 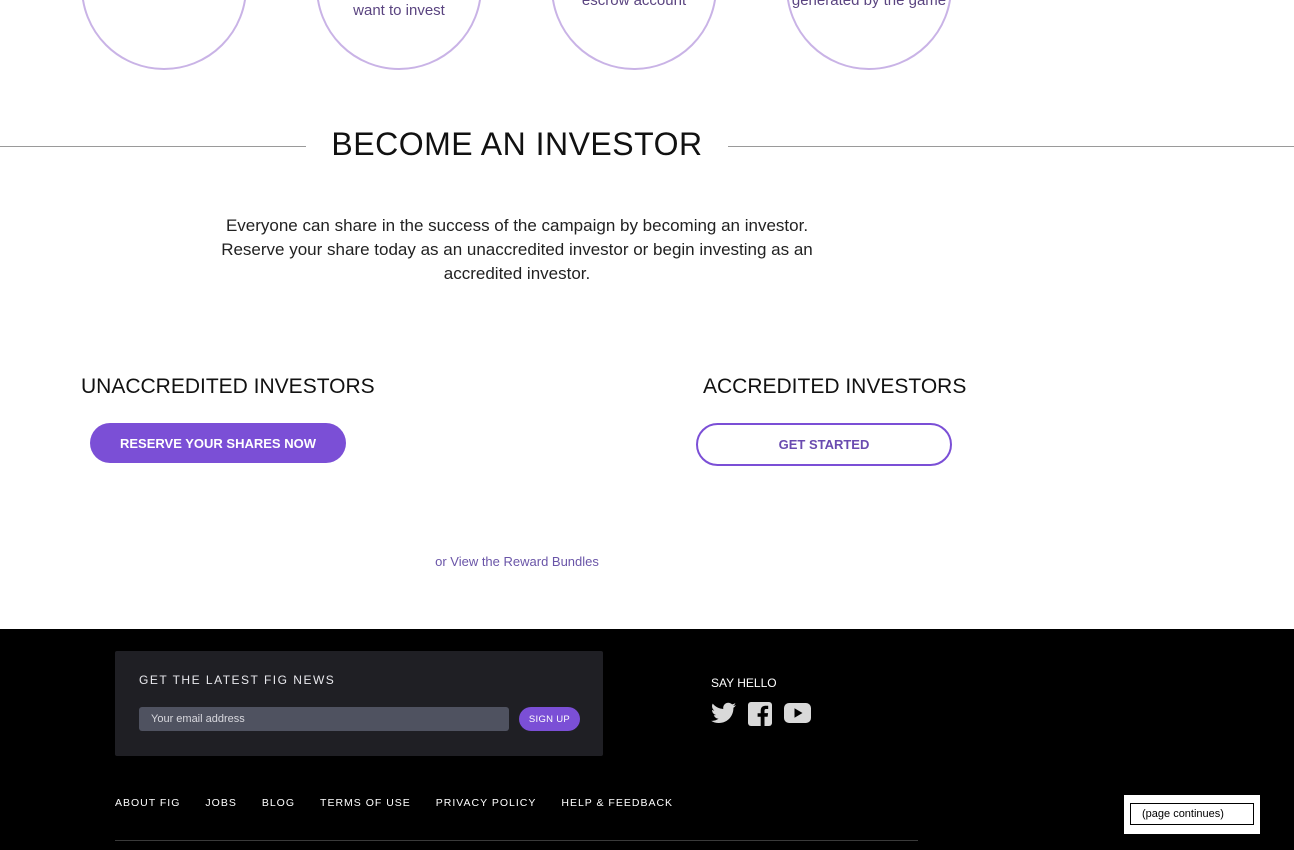 What do you see at coordinates (486, 803) in the screenshot?
I see `footer-link-privacy-policy: PRIVACY POLICY` at bounding box center [486, 803].